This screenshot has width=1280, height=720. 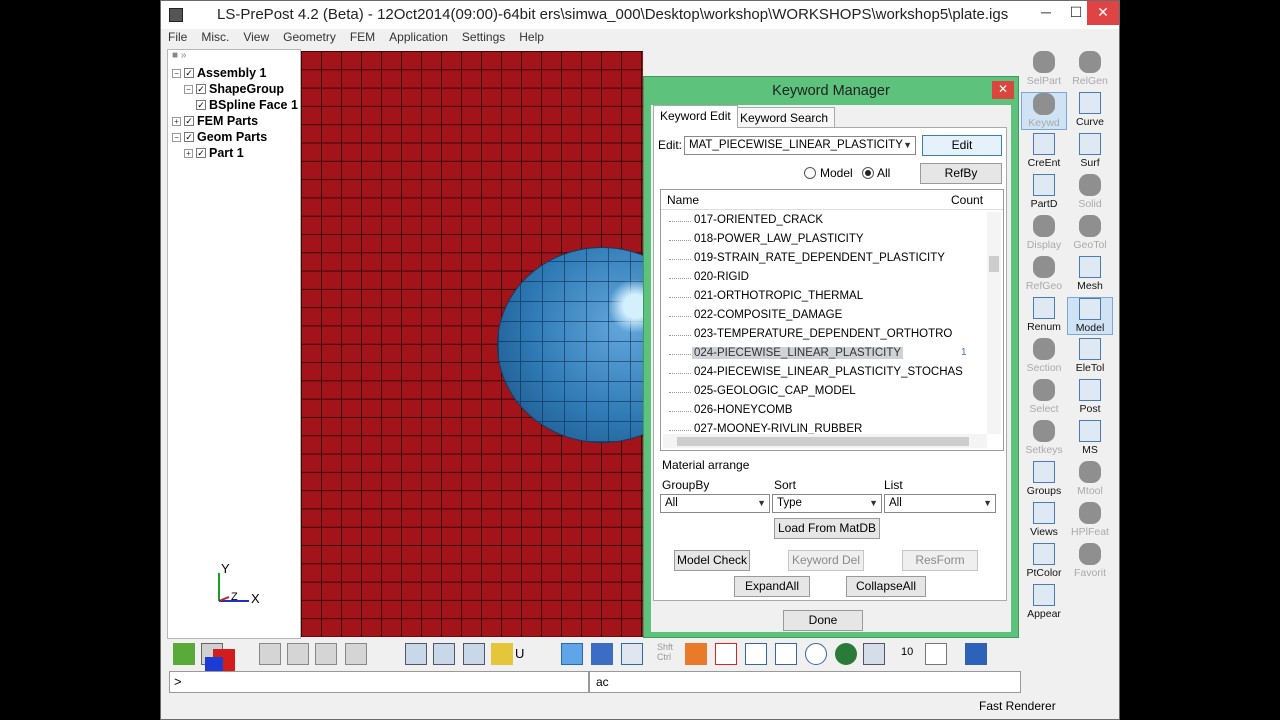 I want to click on pick-icon, so click(x=696, y=654).